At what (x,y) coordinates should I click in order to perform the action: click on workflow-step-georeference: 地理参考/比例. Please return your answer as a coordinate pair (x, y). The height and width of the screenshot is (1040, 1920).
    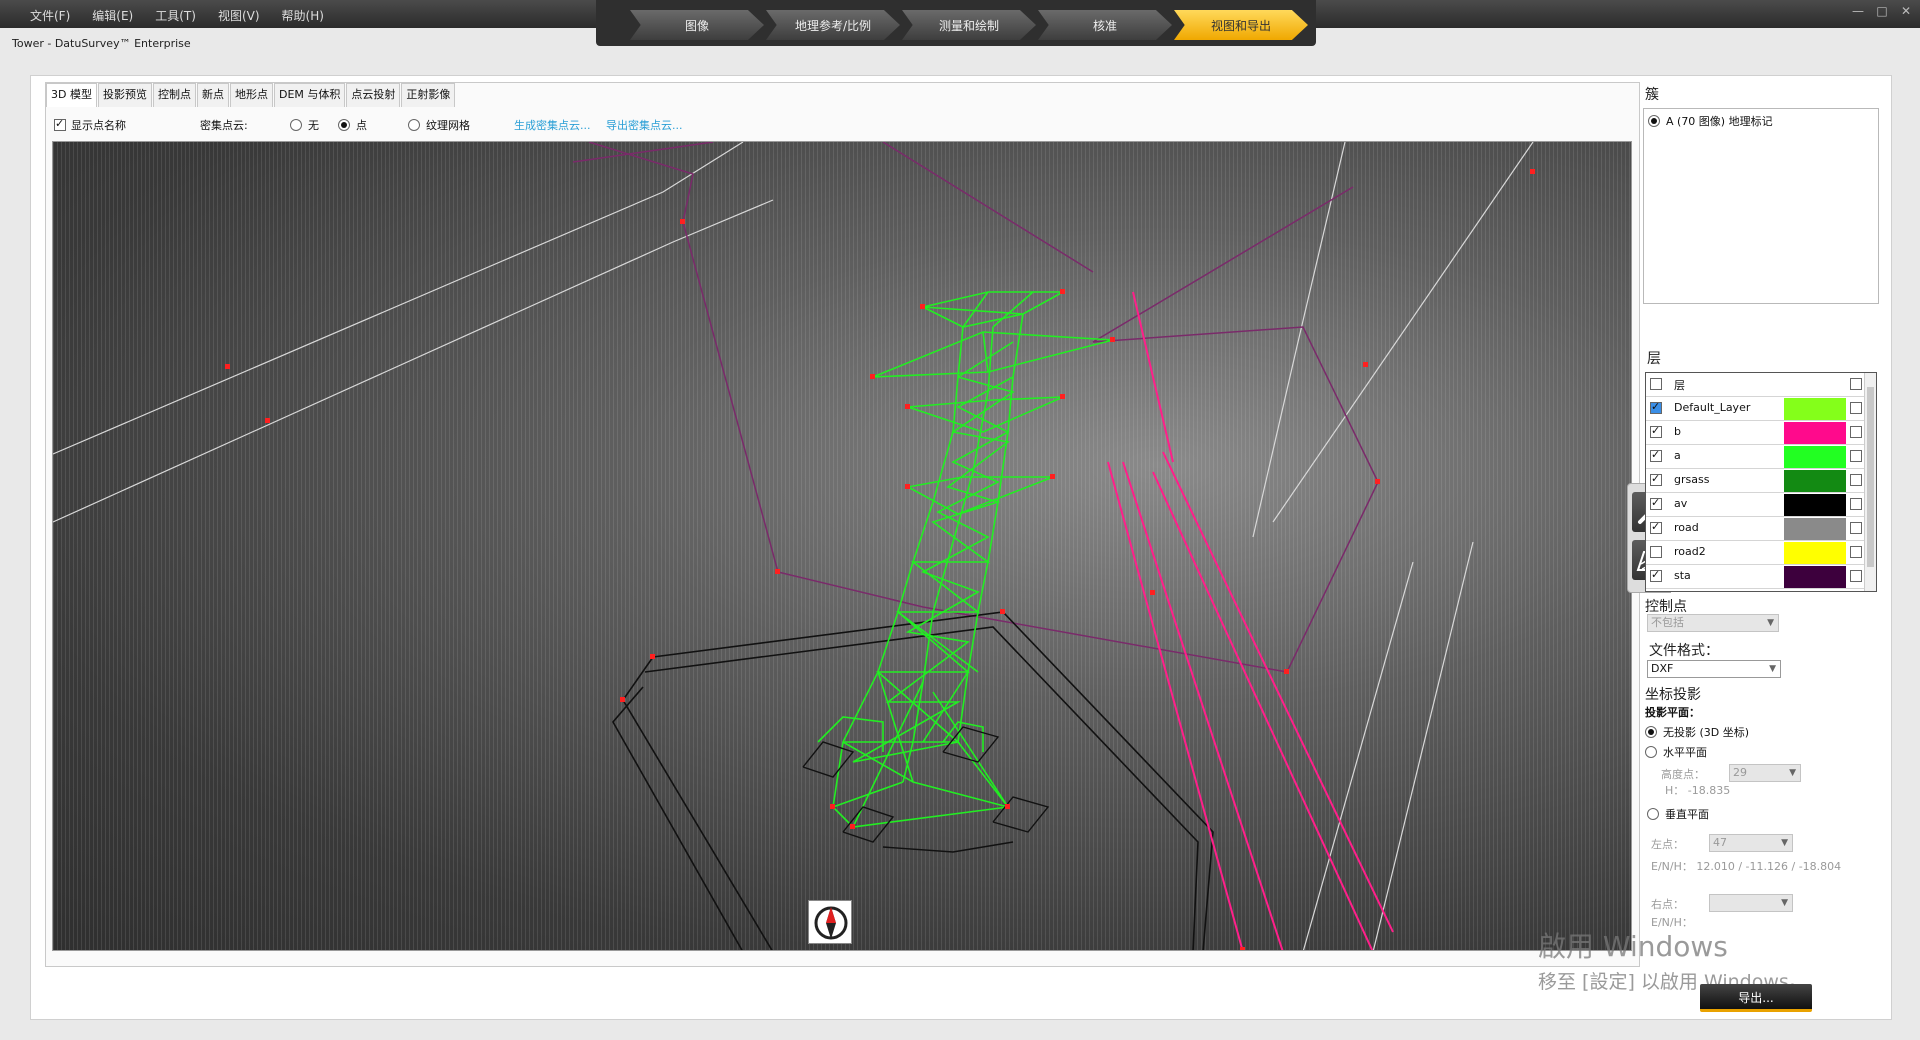
    Looking at the image, I should click on (833, 25).